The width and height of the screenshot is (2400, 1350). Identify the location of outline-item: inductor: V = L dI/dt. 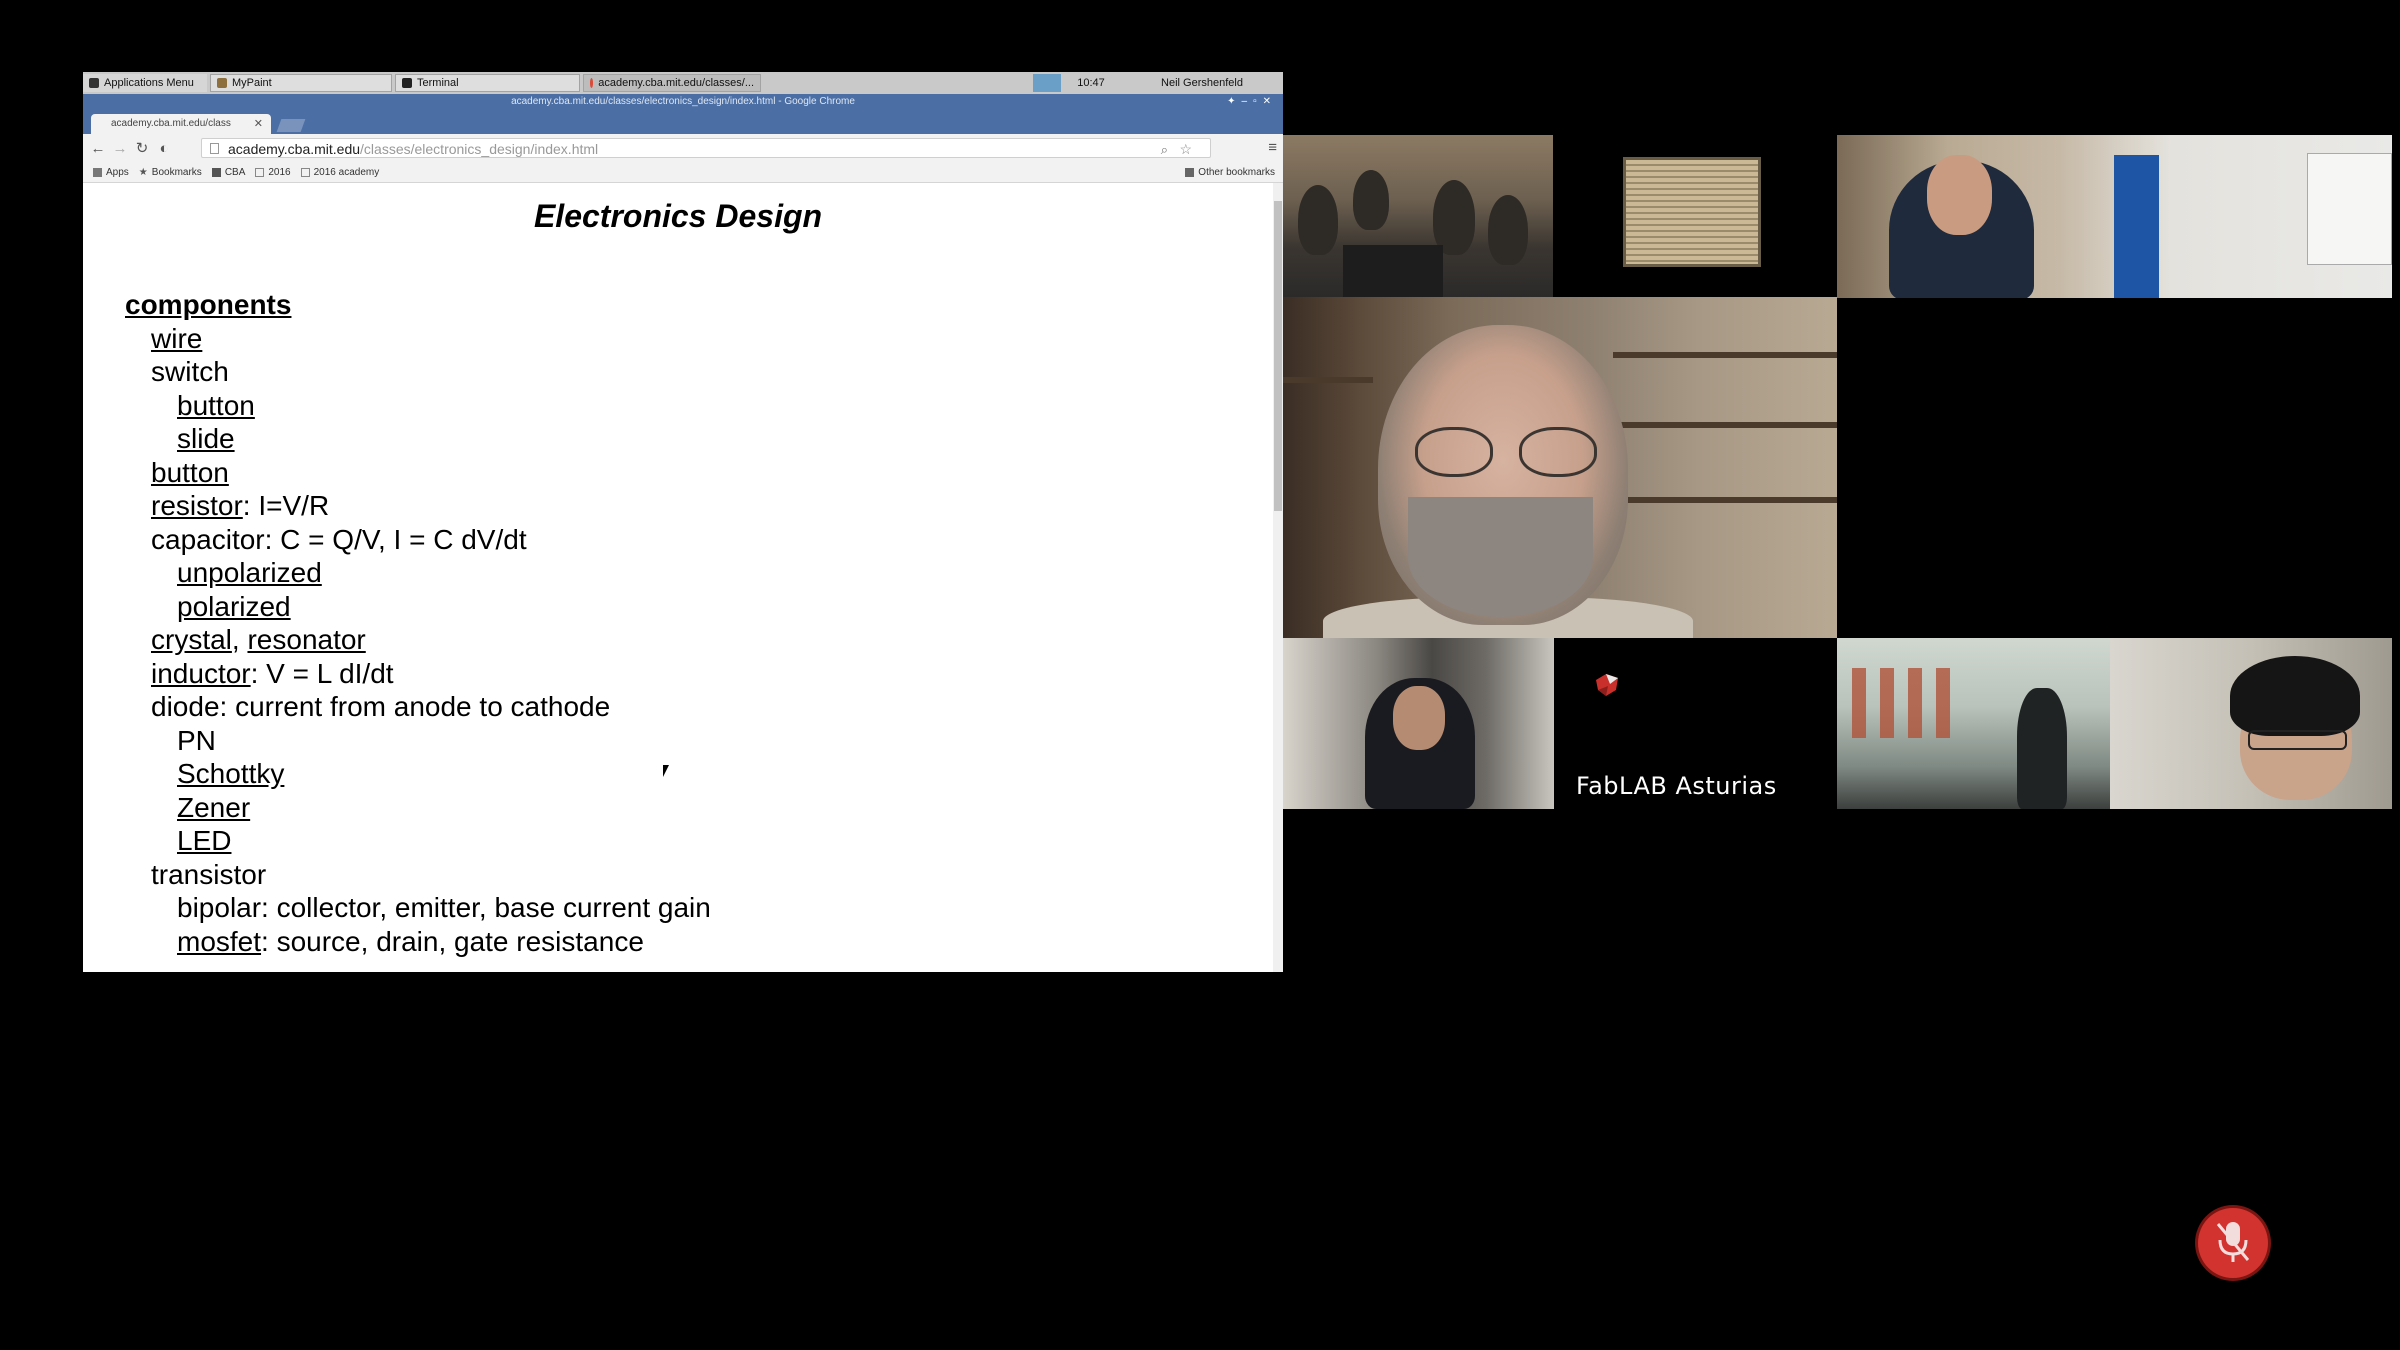
(418, 674).